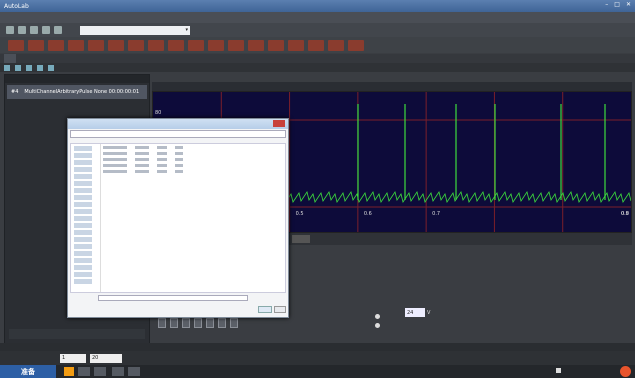  I want to click on checkbox-box, so click(558, 370).